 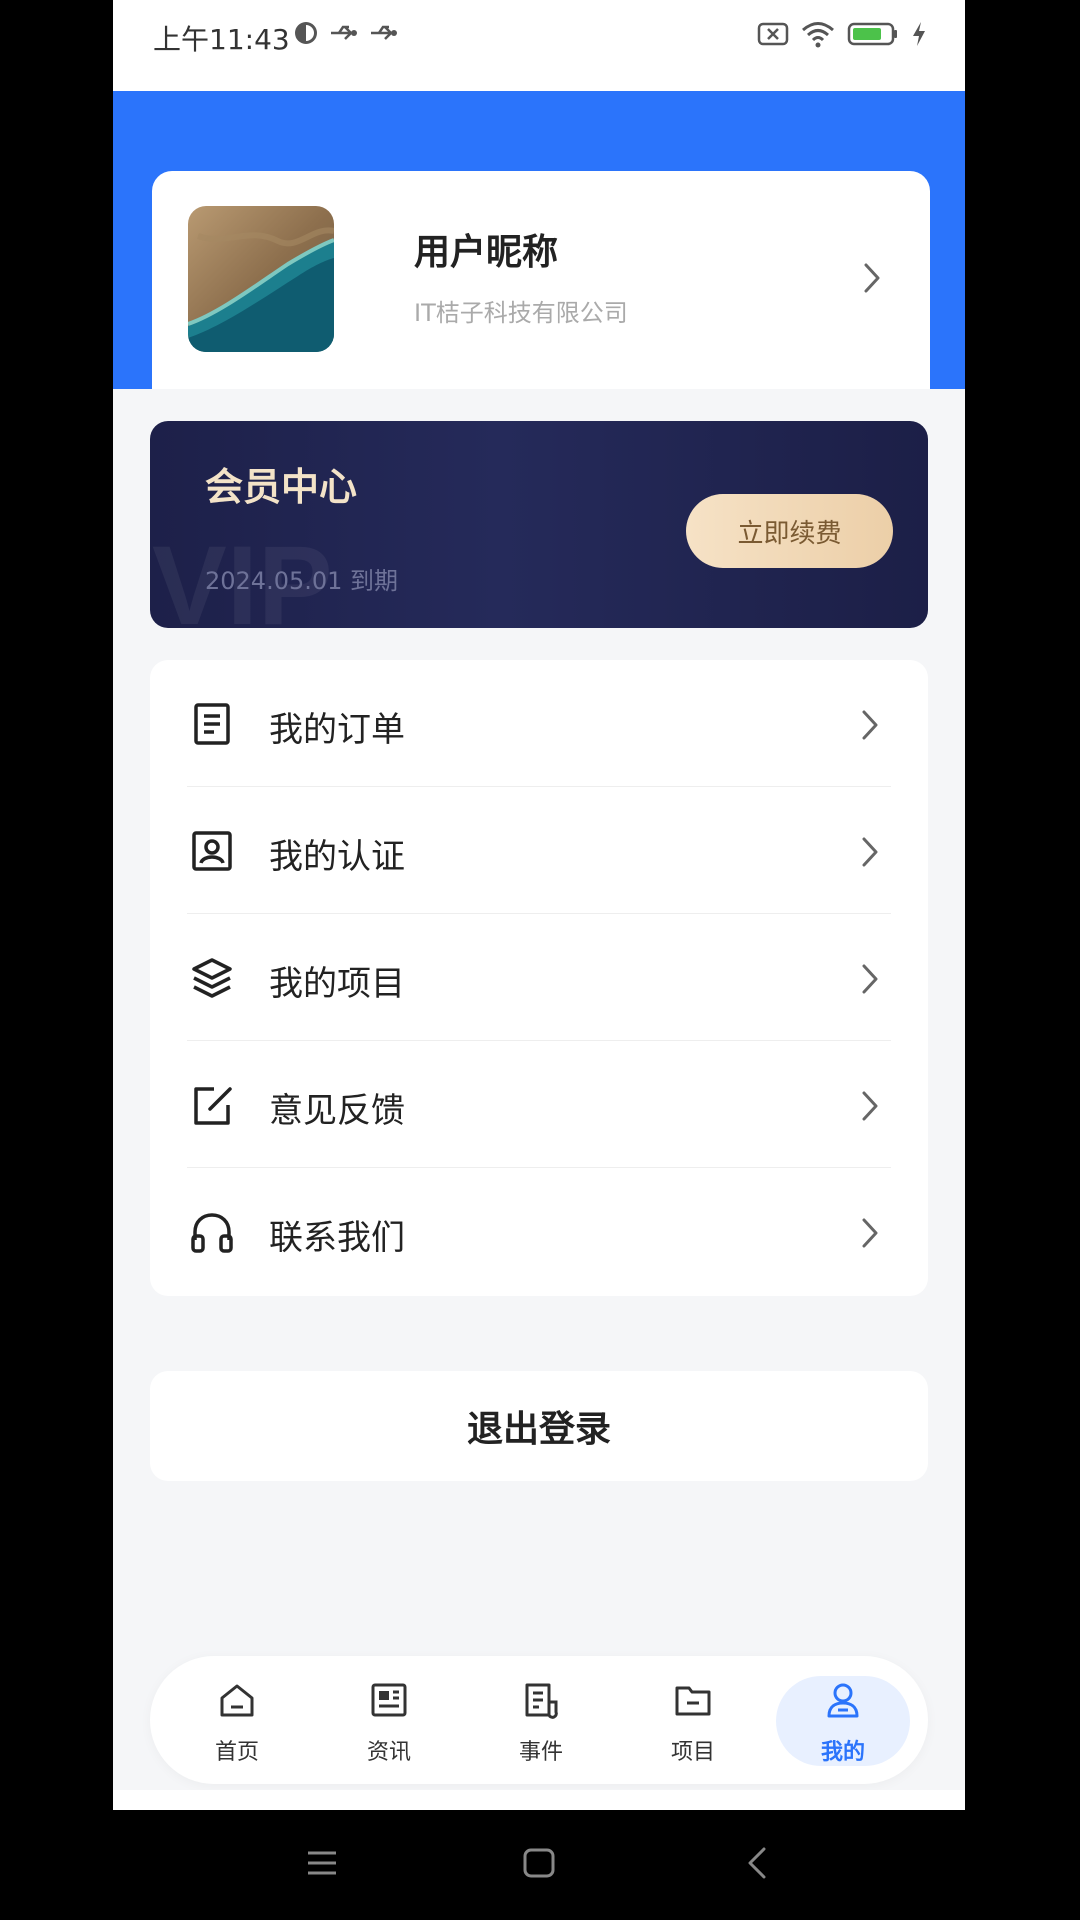 What do you see at coordinates (521, 313) in the screenshot?
I see `user-company: IT桔子科技有限公司` at bounding box center [521, 313].